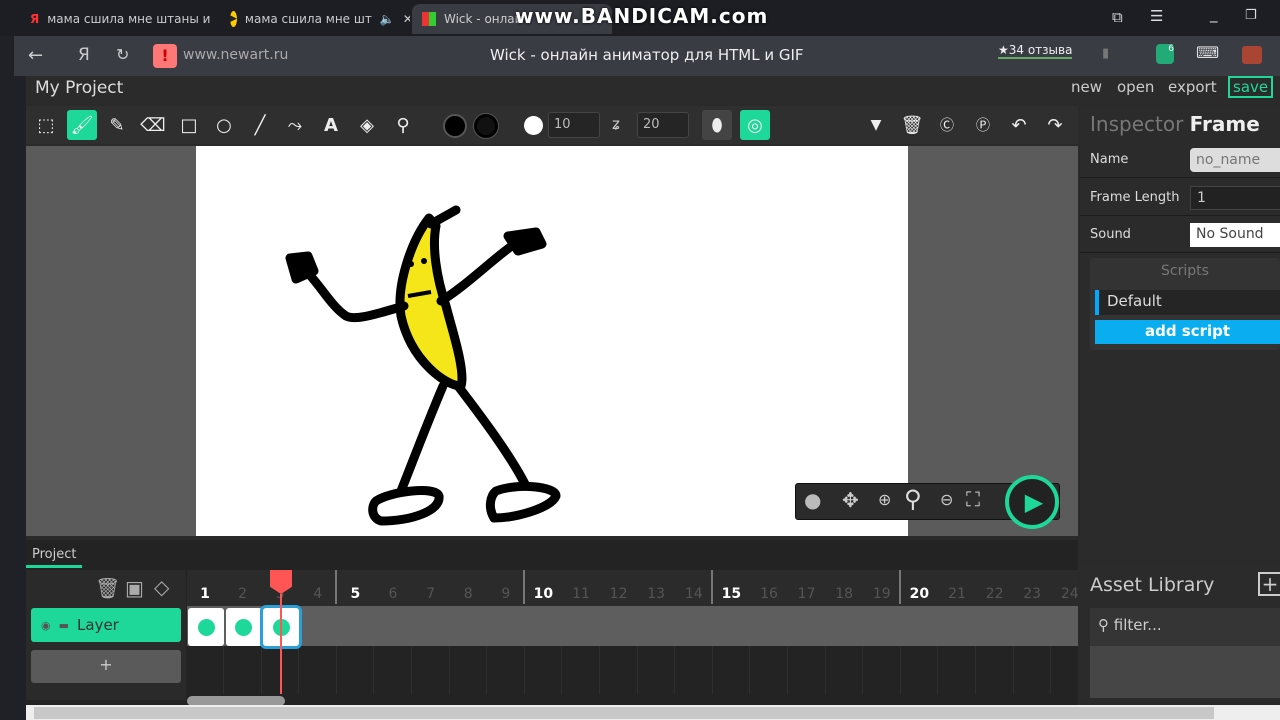 The width and height of the screenshot is (1280, 720). I want to click on yandex-icon: Я, so click(84, 55).